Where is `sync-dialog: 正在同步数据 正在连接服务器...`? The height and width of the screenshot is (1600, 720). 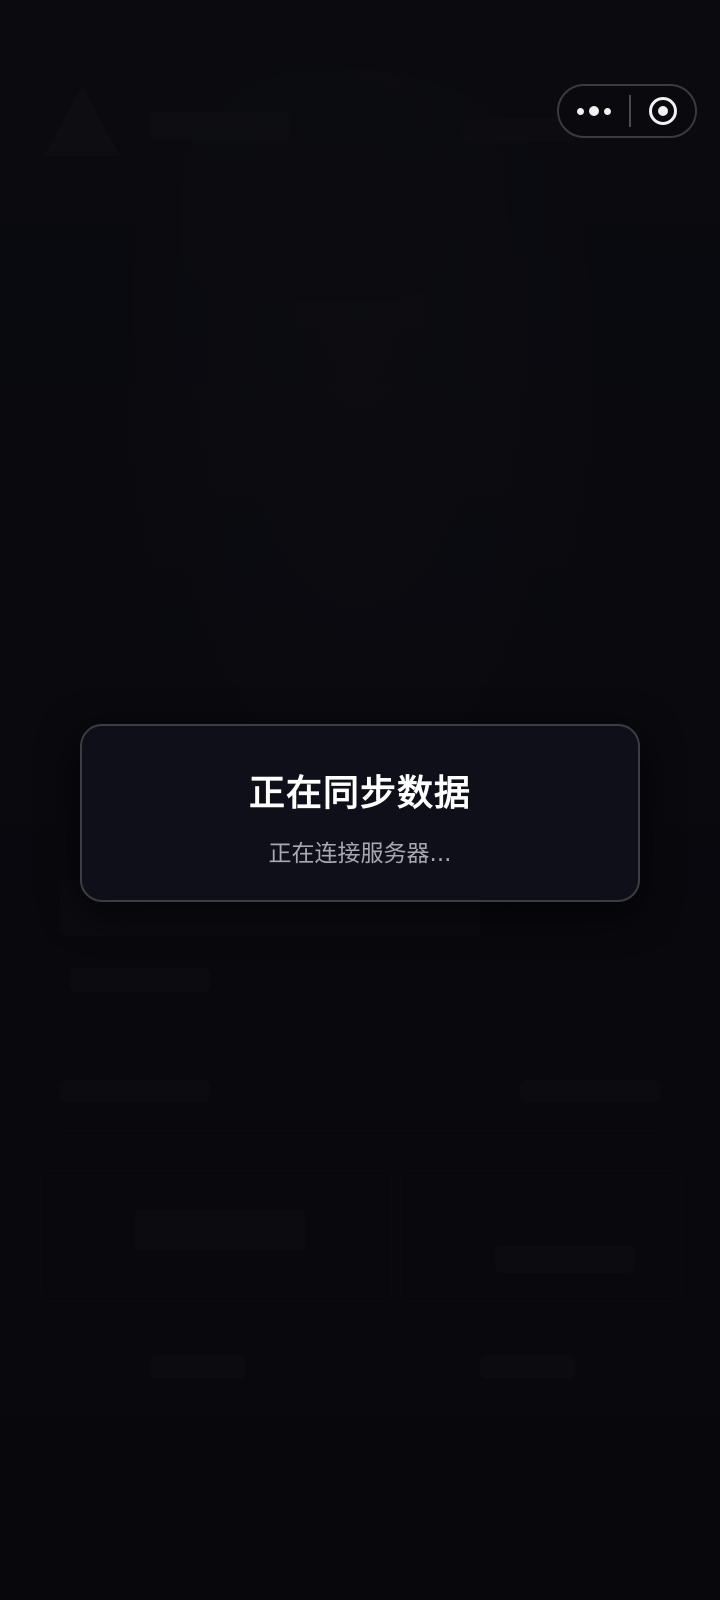 sync-dialog: 正在同步数据 正在连接服务器... is located at coordinates (360, 813).